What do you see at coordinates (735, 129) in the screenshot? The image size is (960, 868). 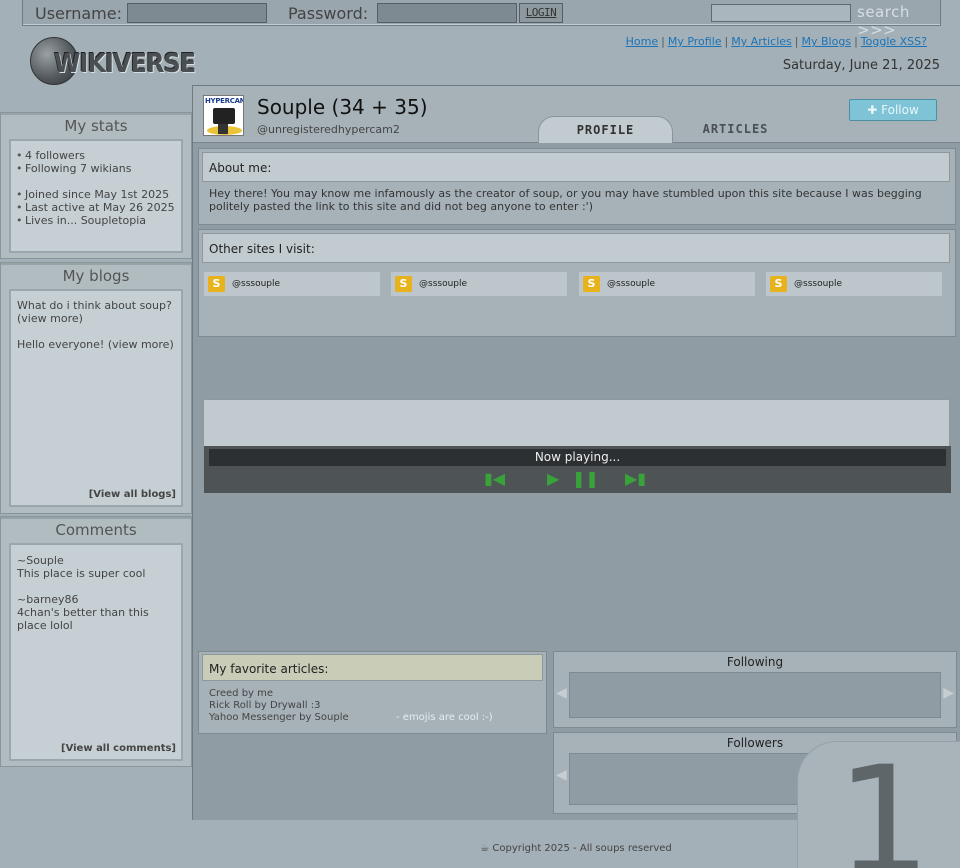 I see `tab-articles: ARTICLES` at bounding box center [735, 129].